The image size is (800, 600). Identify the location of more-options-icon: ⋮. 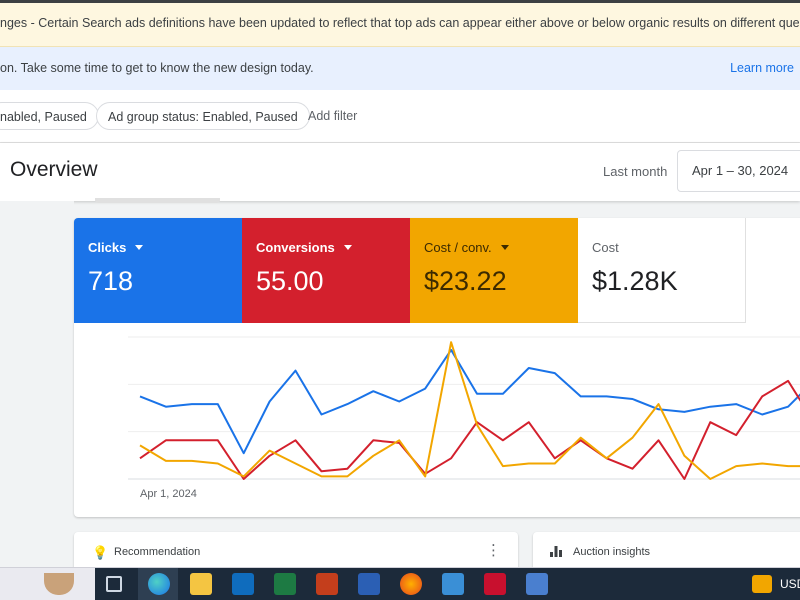
(493, 550).